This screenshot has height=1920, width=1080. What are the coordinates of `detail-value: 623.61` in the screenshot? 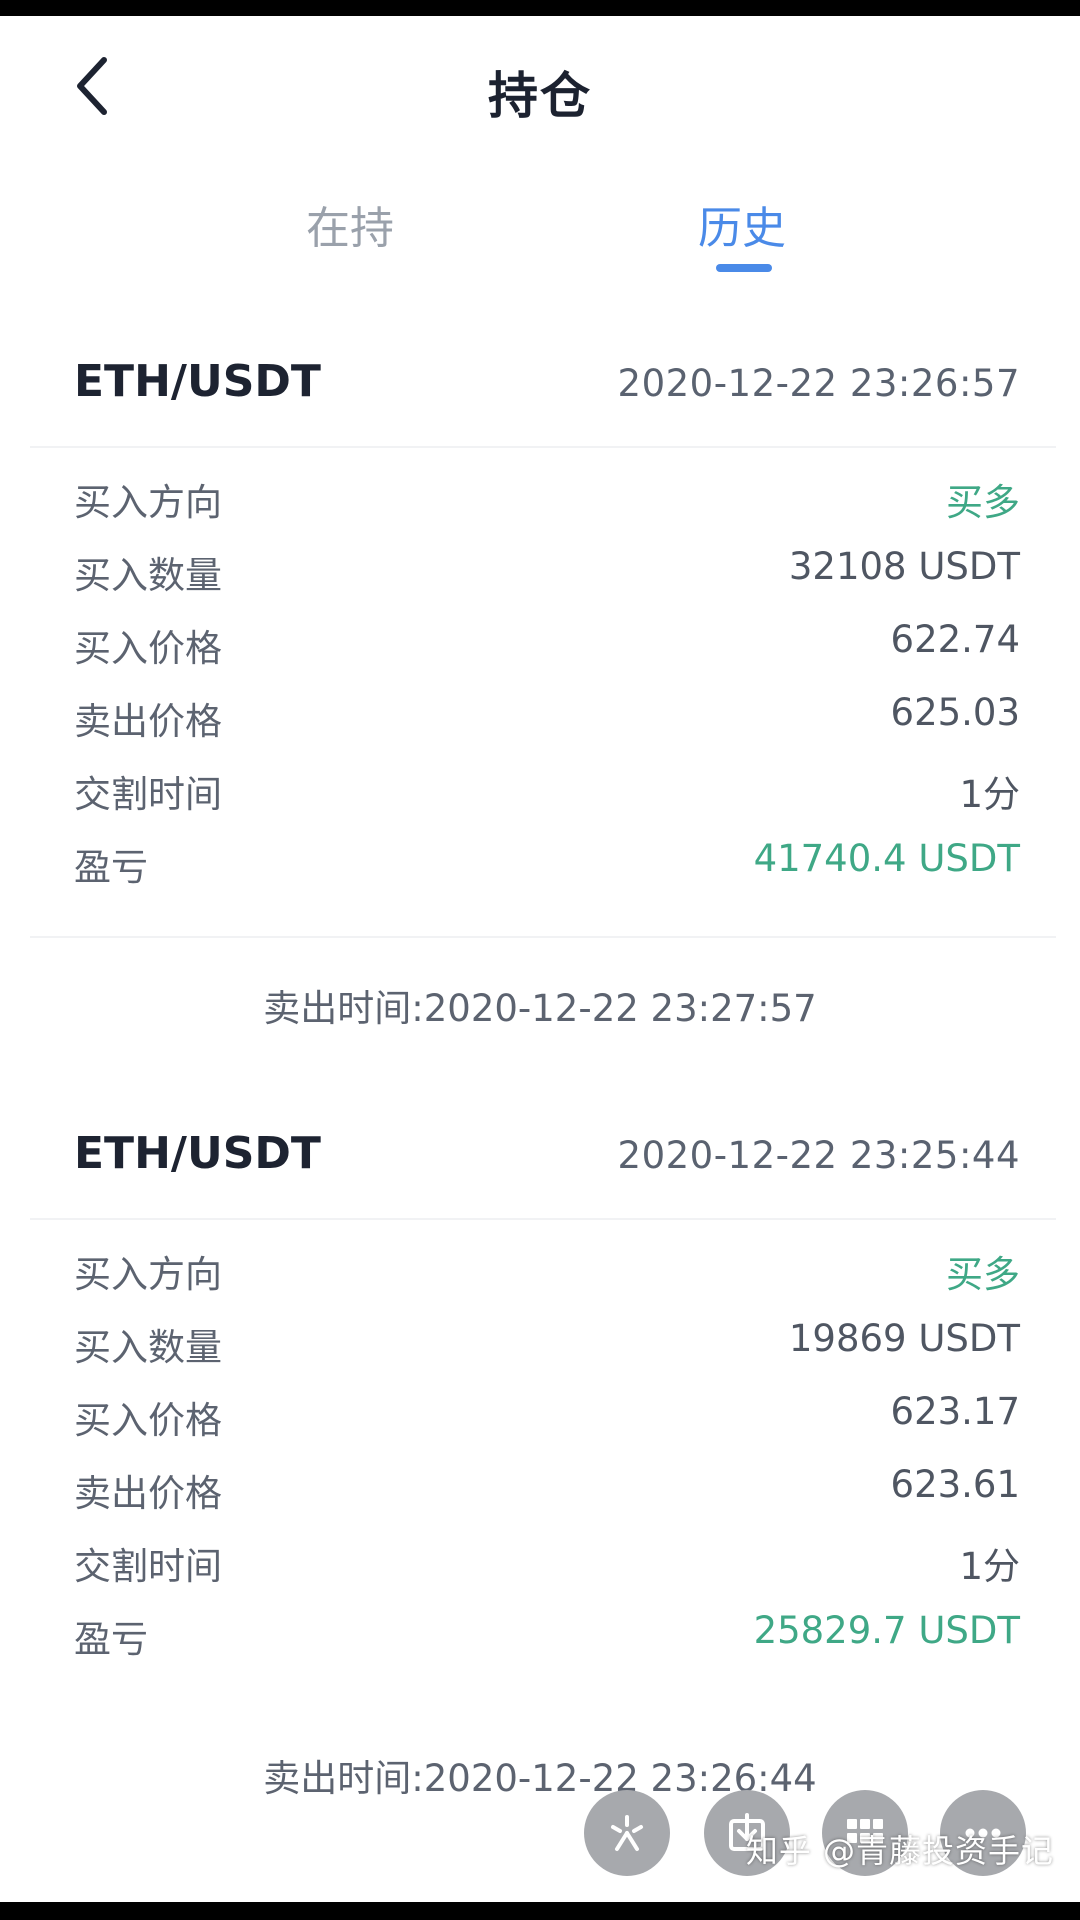 It's located at (955, 1484).